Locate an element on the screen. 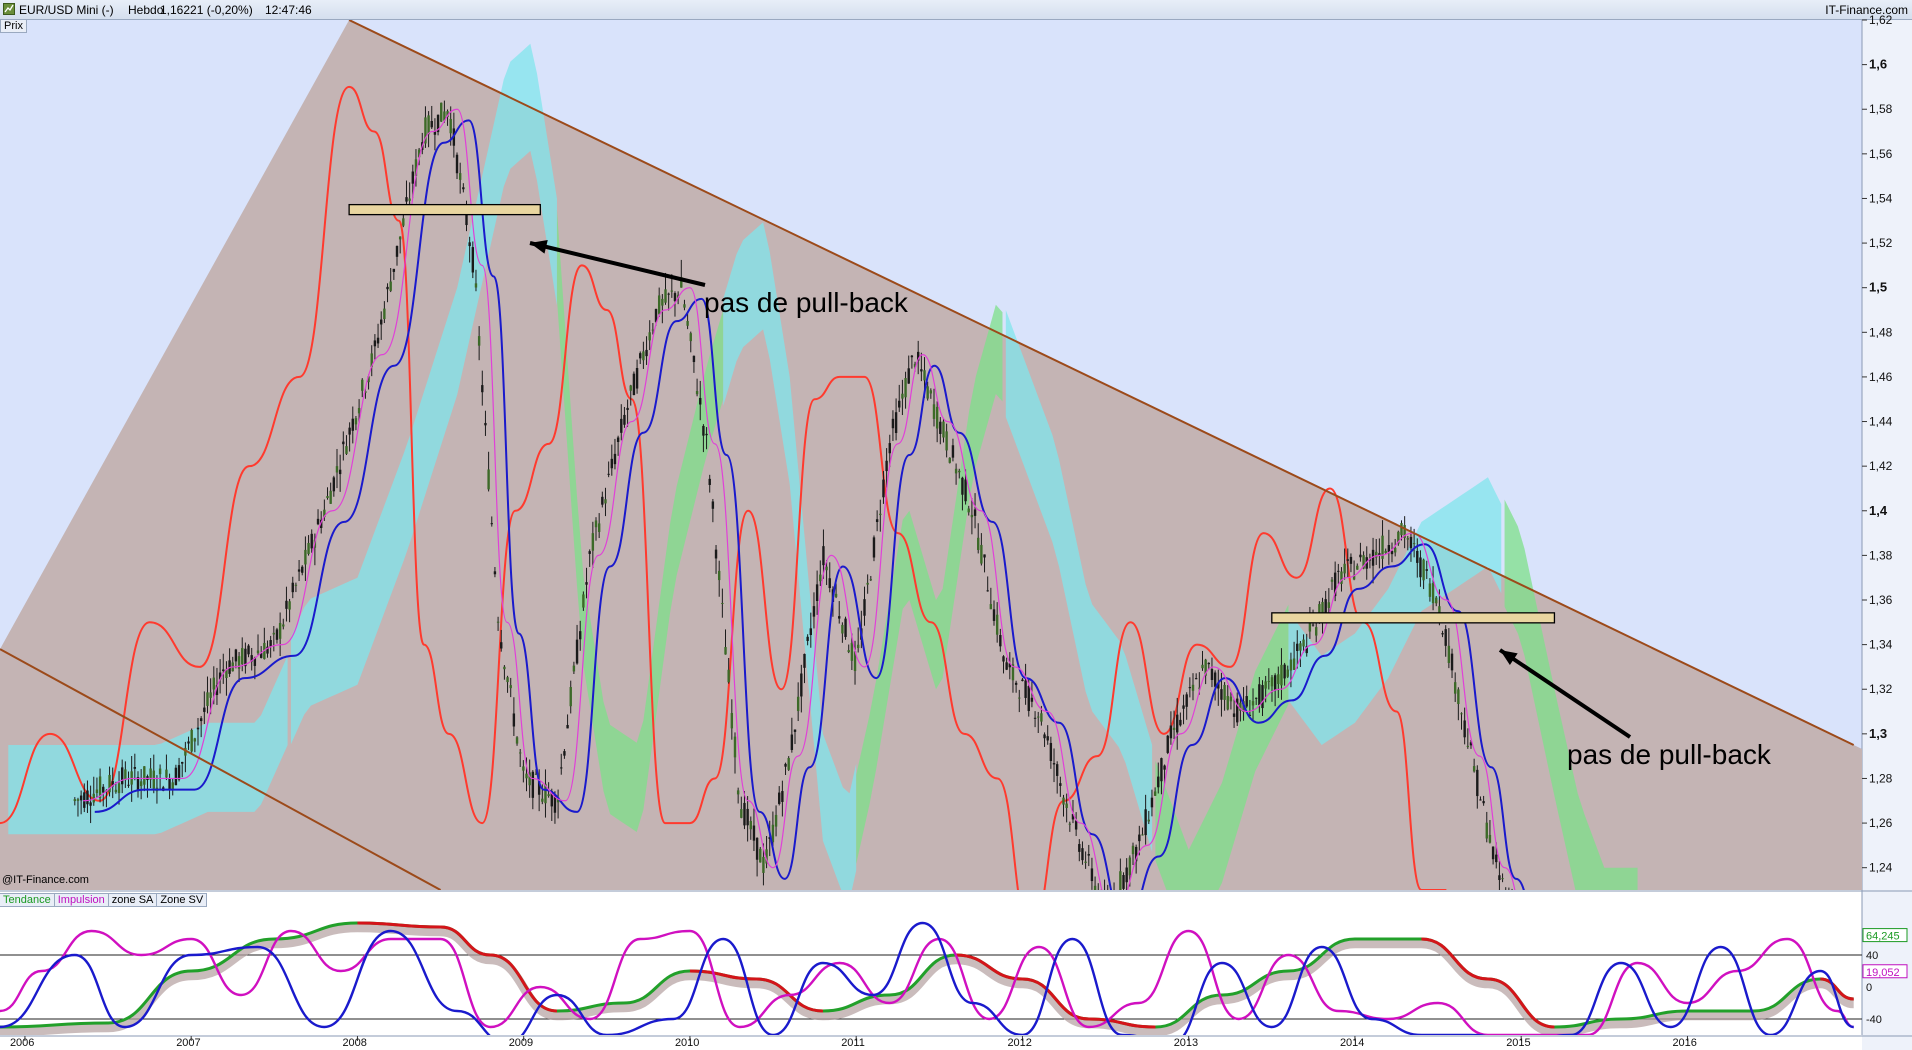 This screenshot has width=1912, height=1050. y-tick-label: 1,52 is located at coordinates (1881, 243).